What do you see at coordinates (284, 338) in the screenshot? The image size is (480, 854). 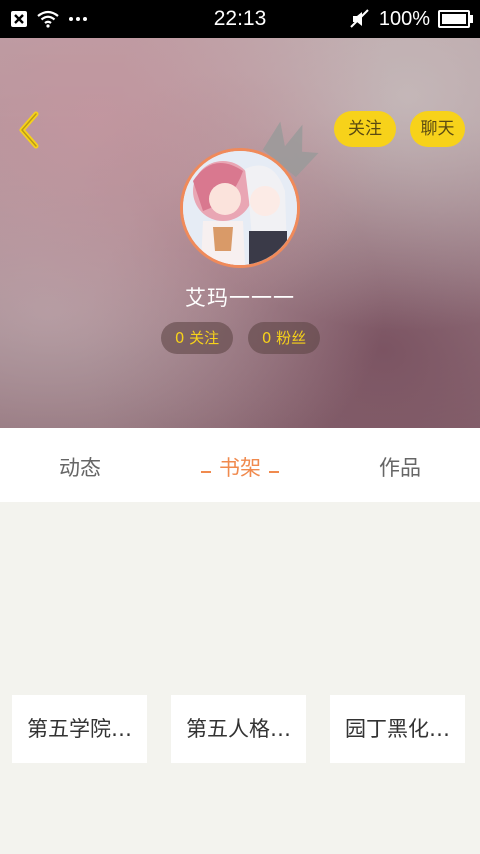 I see `fans-count: 0 粉丝` at bounding box center [284, 338].